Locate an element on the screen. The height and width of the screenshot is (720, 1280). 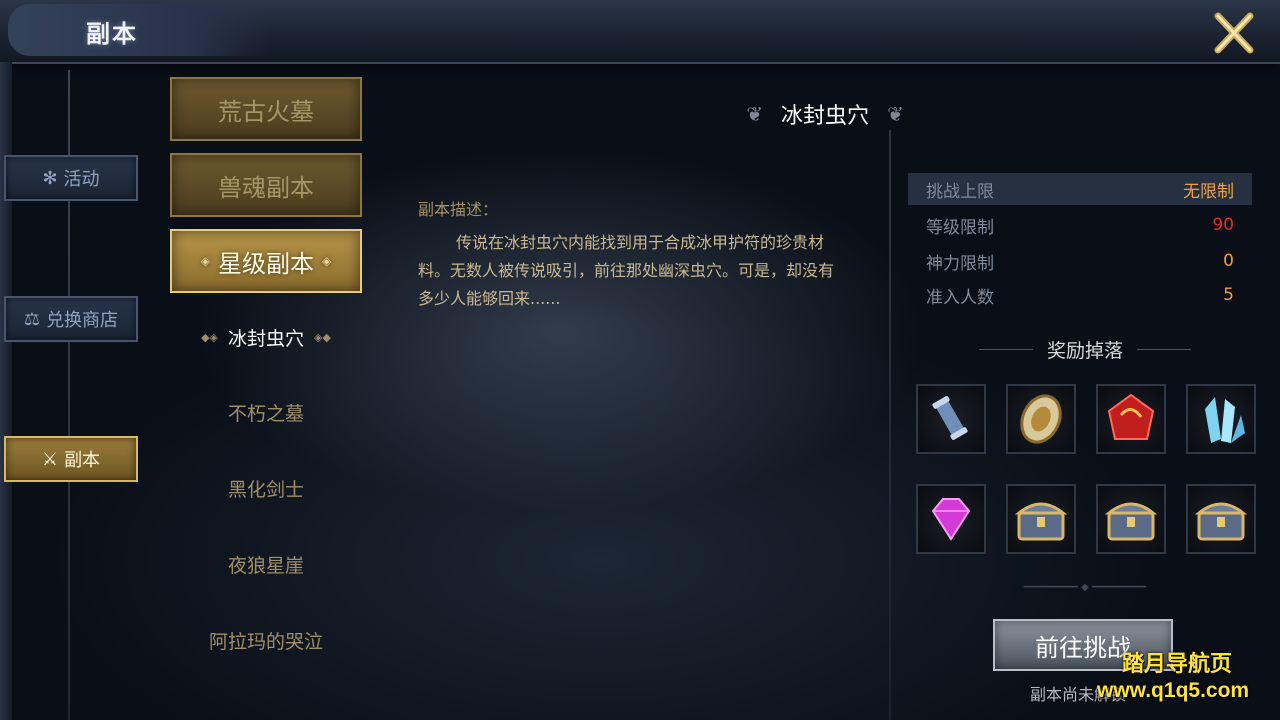
reward-slot-amulet is located at coordinates (1041, 419).